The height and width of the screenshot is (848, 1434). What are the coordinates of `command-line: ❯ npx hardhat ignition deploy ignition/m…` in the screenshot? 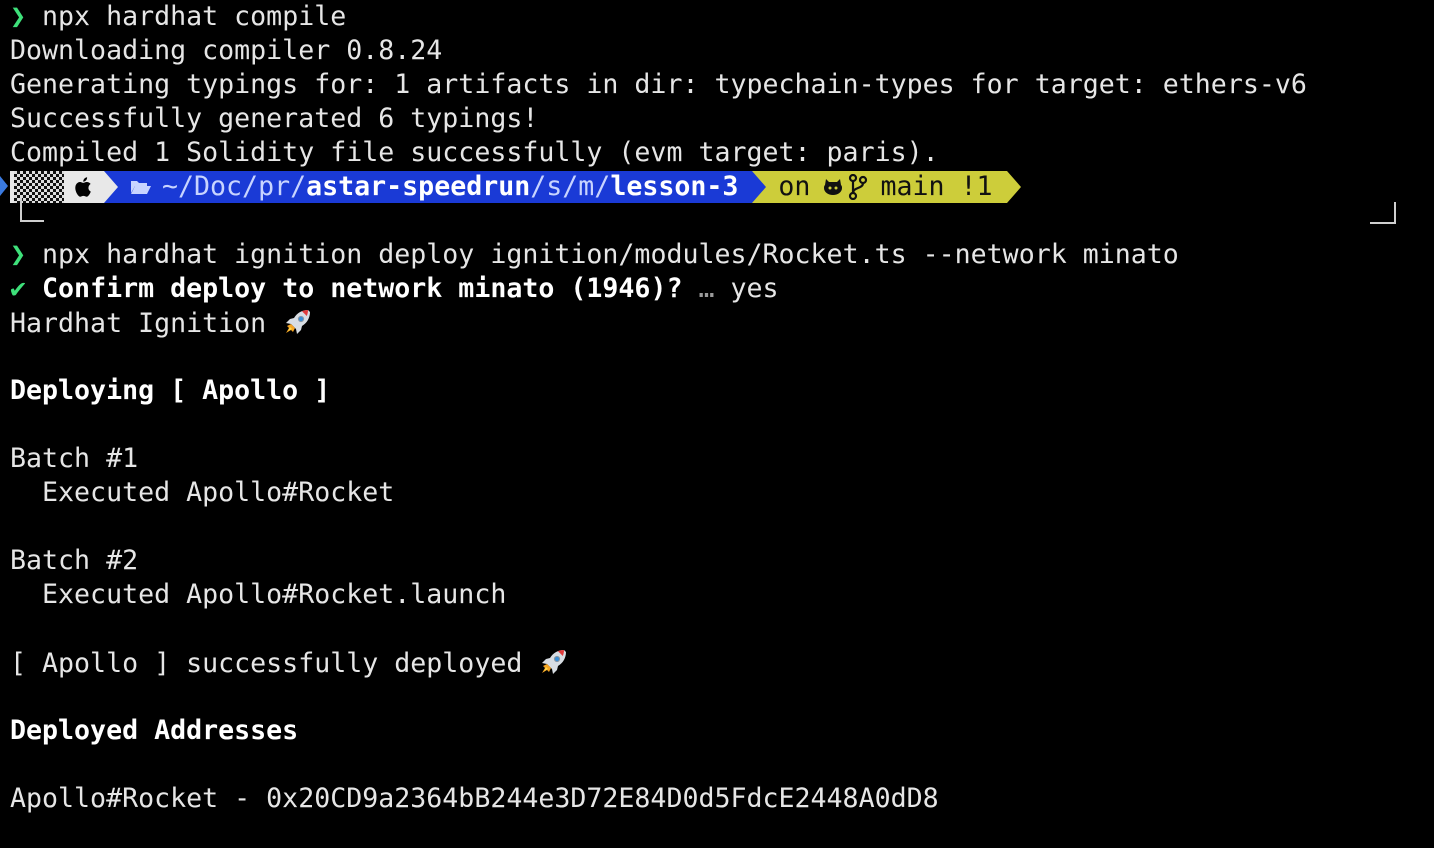 It's located at (722, 255).